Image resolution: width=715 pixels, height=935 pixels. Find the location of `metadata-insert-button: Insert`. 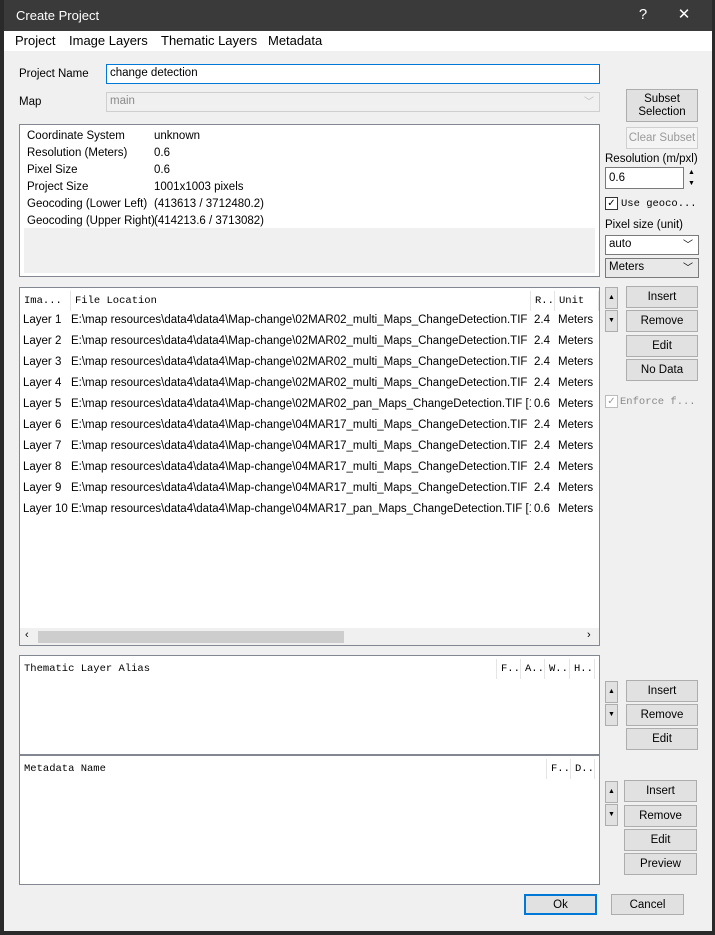

metadata-insert-button: Insert is located at coordinates (660, 791).